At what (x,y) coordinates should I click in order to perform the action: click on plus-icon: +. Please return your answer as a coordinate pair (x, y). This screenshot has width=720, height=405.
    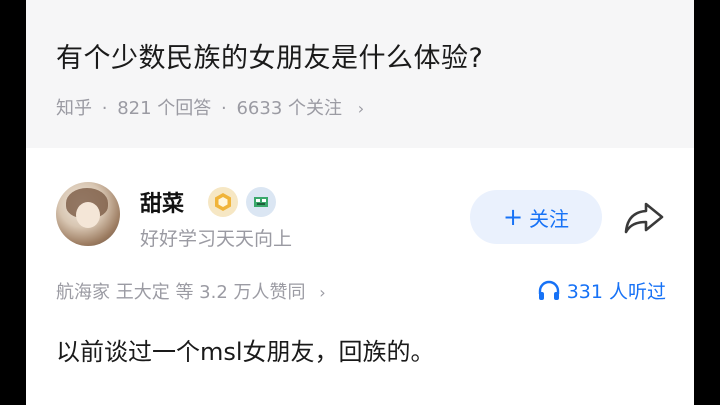
    Looking at the image, I should click on (513, 217).